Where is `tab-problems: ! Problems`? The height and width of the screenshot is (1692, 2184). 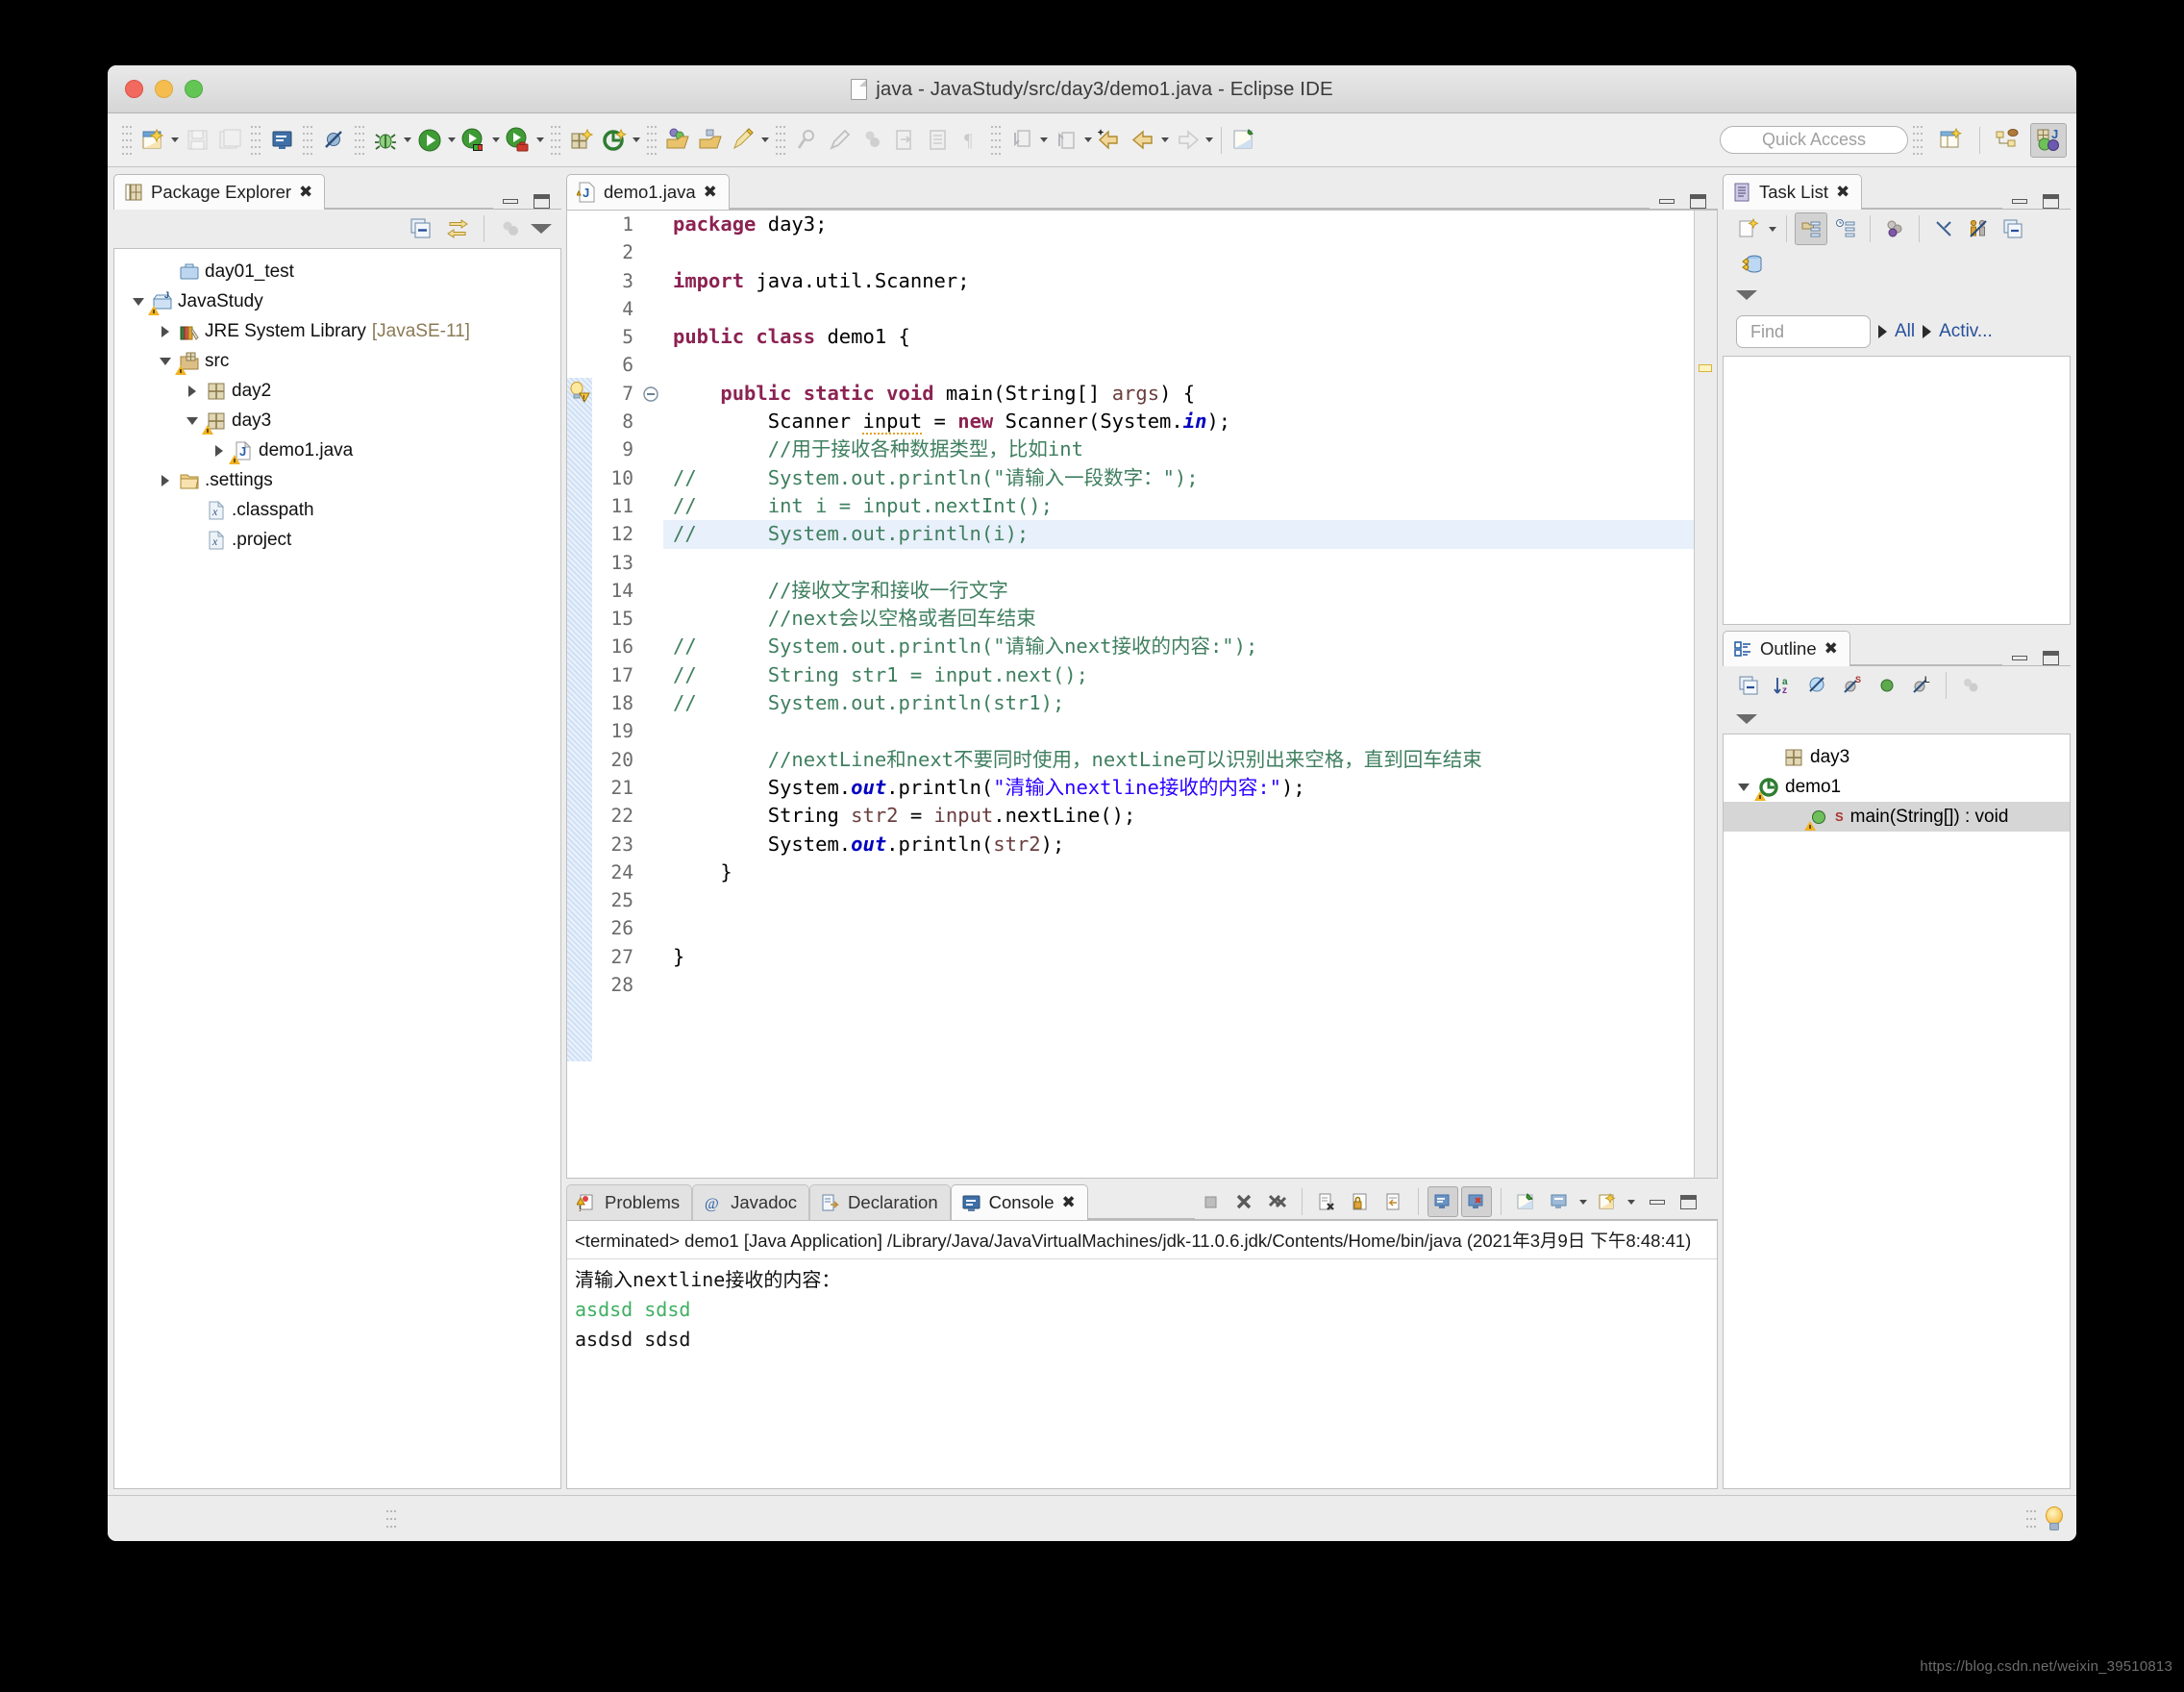 tab-problems: ! Problems is located at coordinates (630, 1202).